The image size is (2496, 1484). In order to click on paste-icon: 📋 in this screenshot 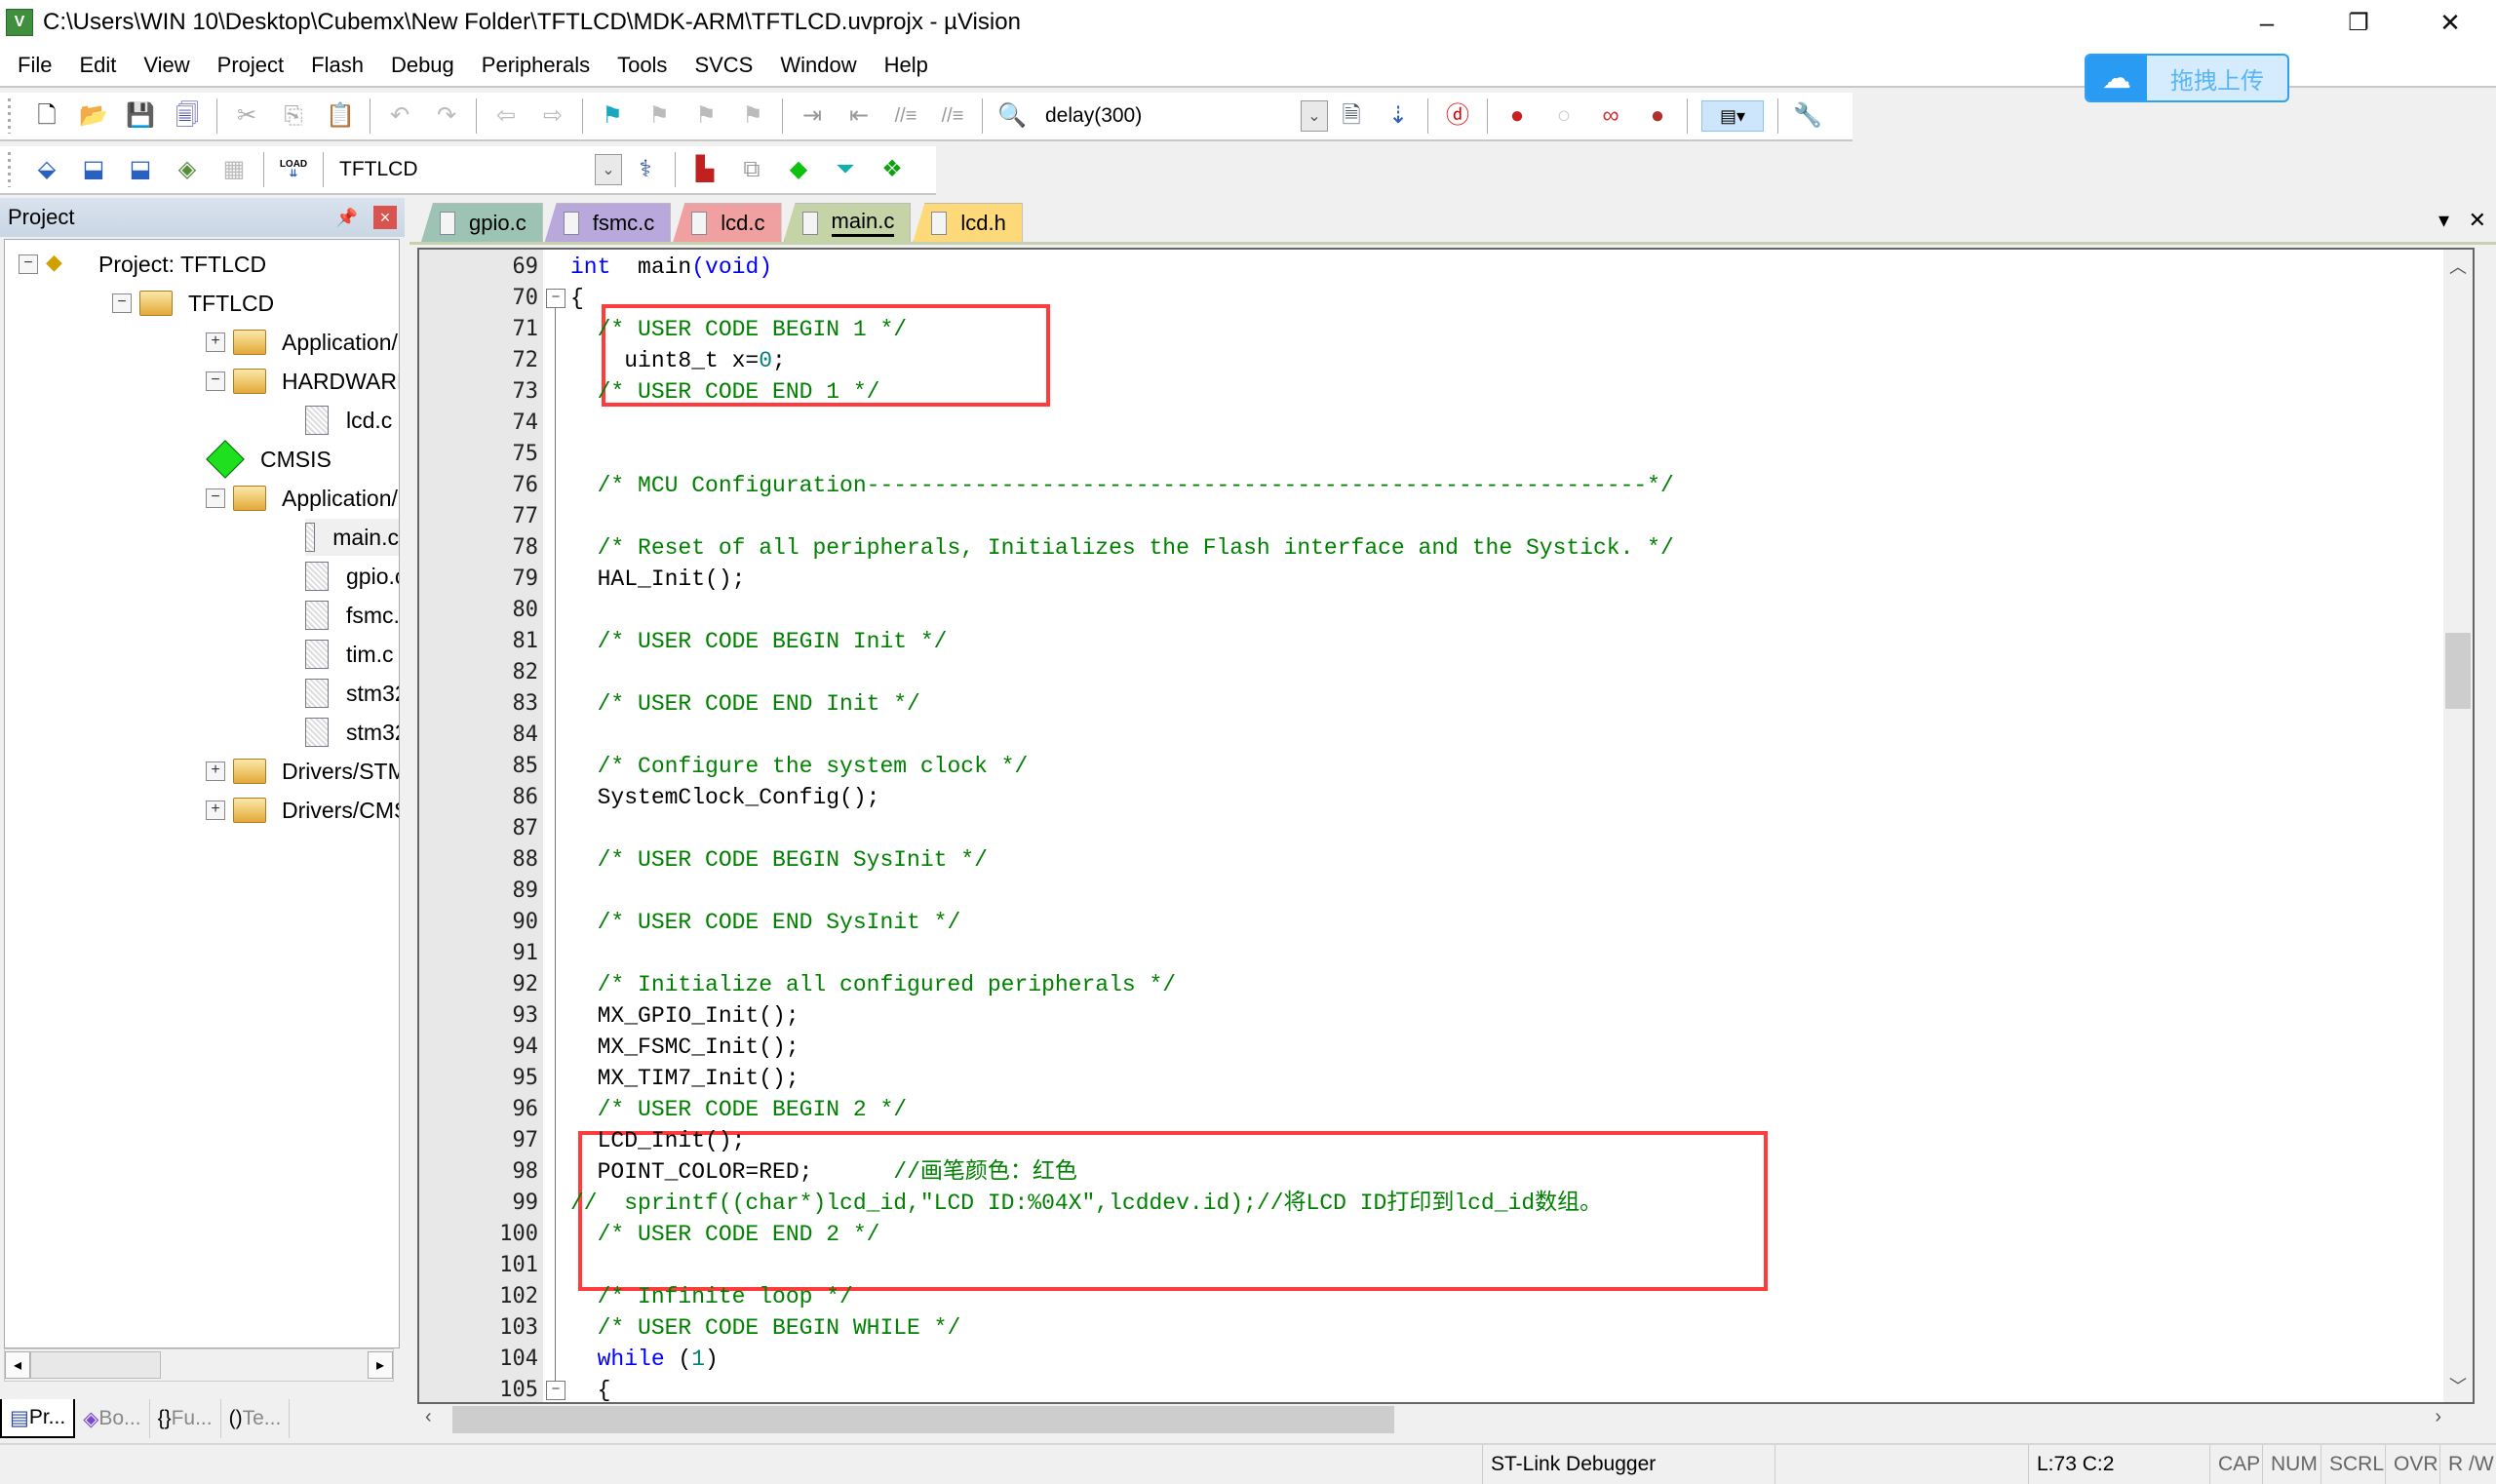, I will do `click(340, 116)`.